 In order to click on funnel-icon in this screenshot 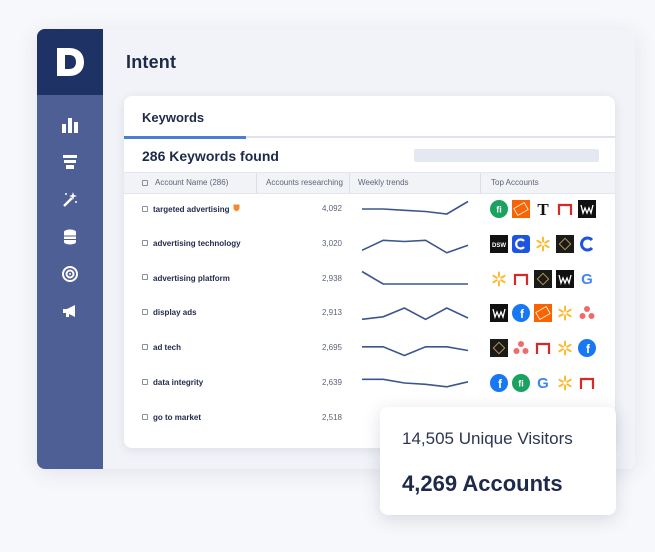, I will do `click(70, 162)`.